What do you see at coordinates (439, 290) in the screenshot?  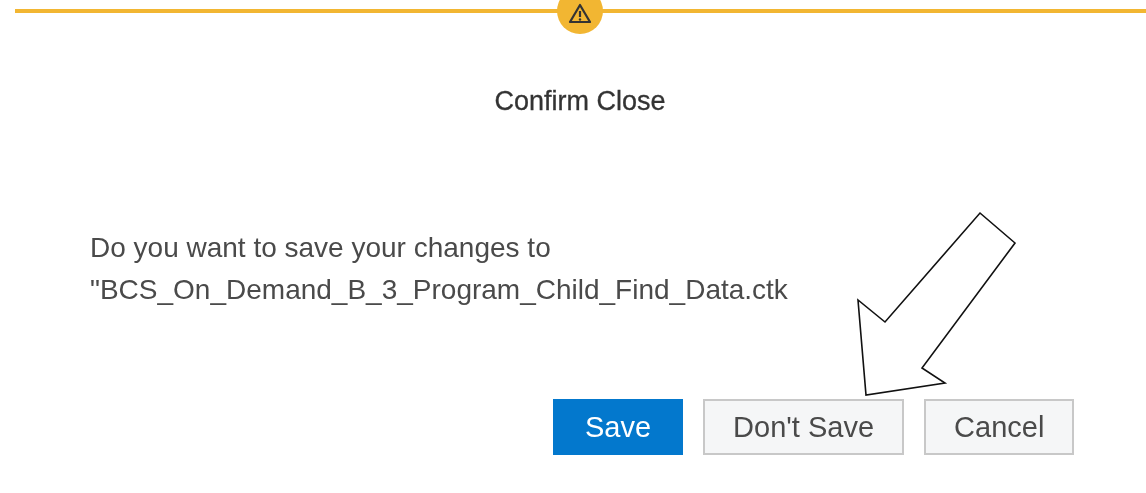 I see `message-text: "BCS_On_Demand_B_3_Program_Child_Find_Data.ctk` at bounding box center [439, 290].